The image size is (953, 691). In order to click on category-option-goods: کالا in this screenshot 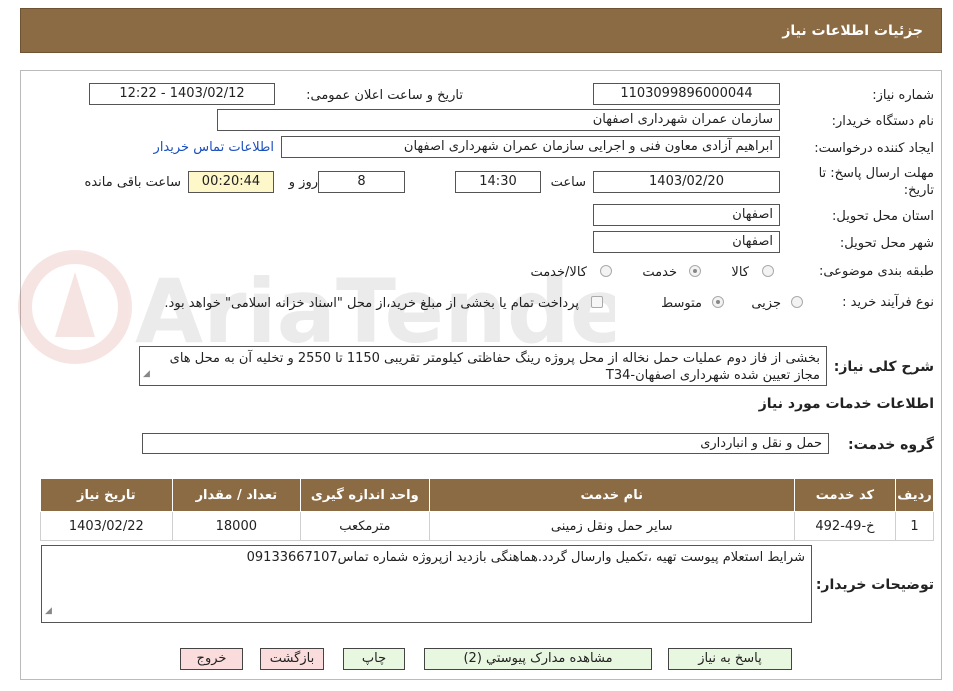, I will do `click(740, 272)`.